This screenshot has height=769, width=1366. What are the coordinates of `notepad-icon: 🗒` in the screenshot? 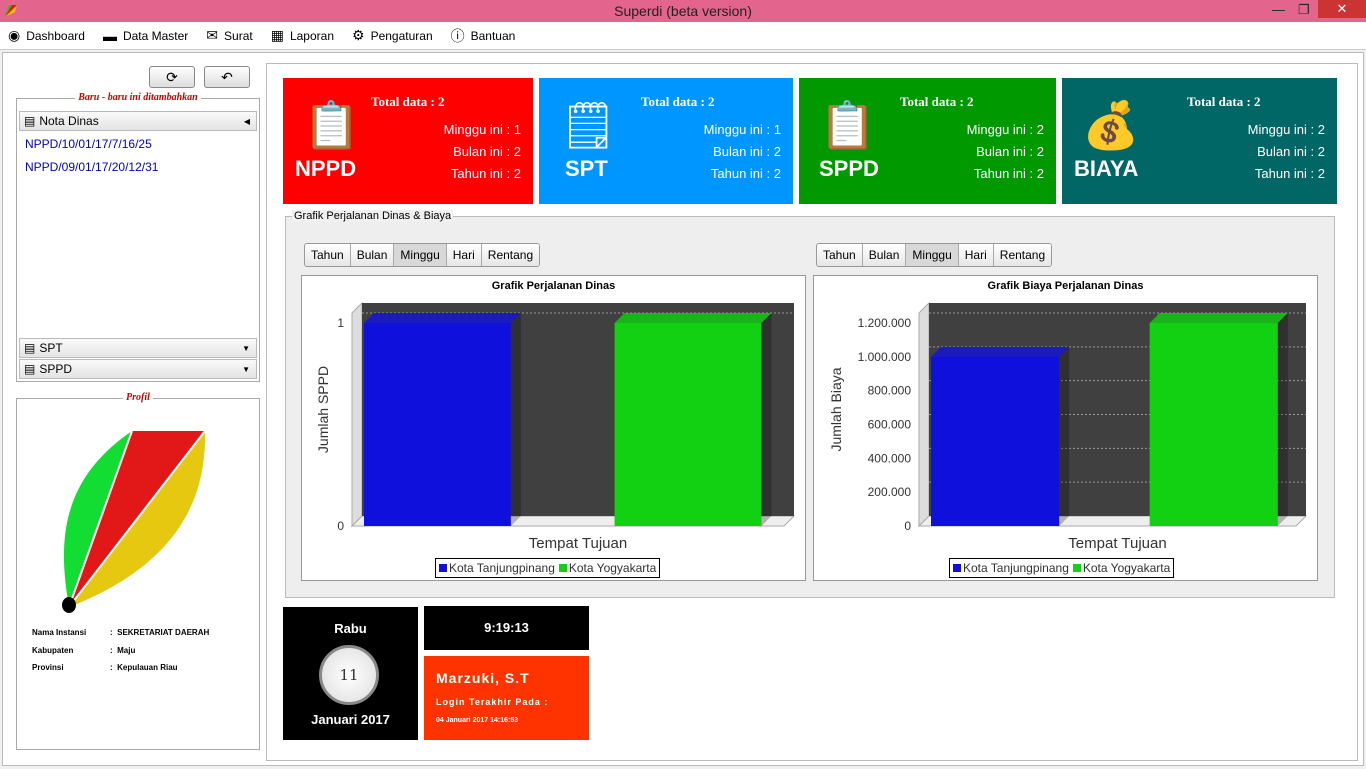 It's located at (588, 125).